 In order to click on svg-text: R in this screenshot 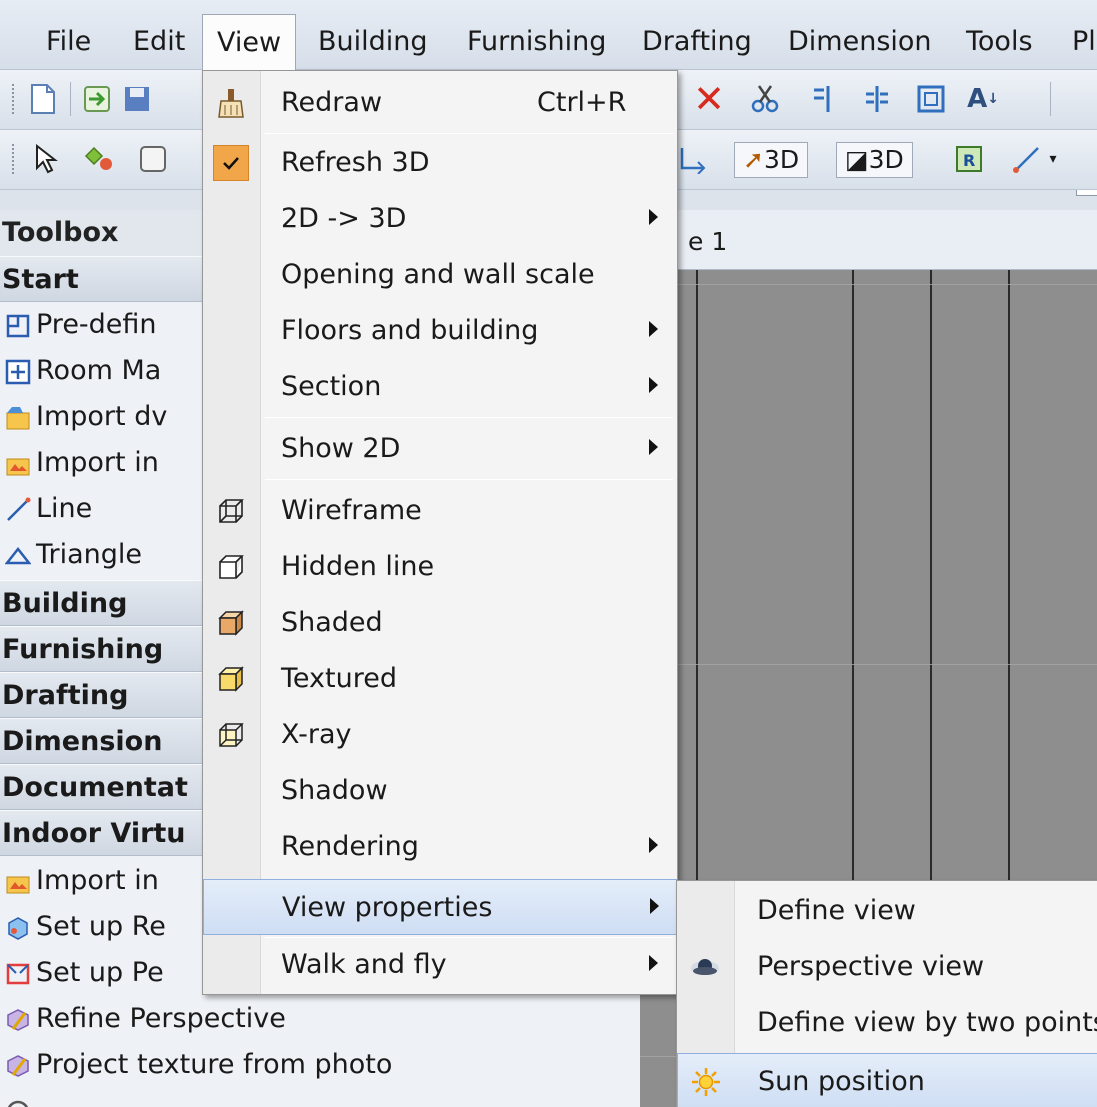, I will do `click(969, 160)`.